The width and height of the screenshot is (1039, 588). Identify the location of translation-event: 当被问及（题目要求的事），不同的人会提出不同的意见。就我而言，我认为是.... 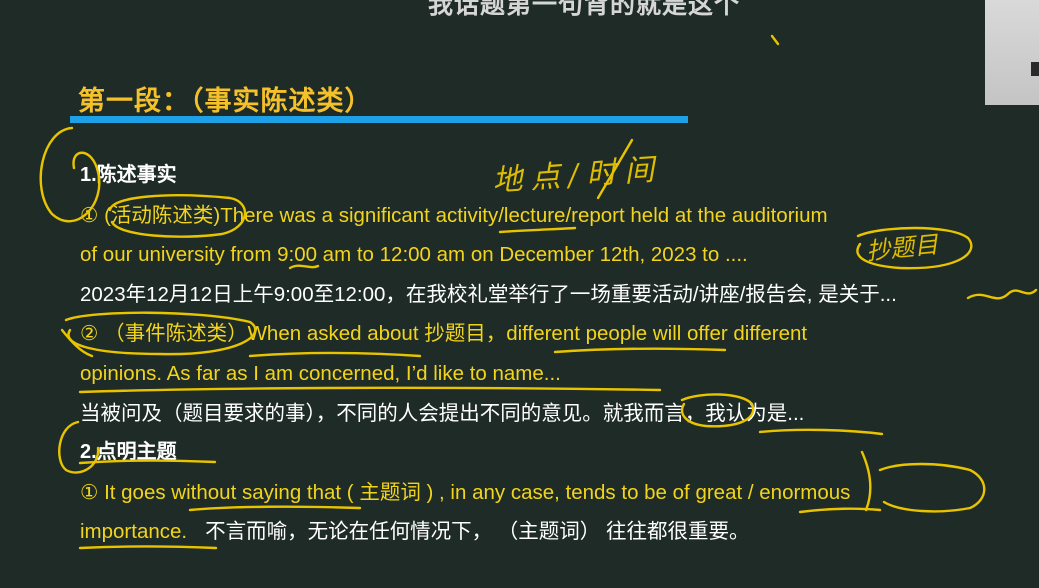
(442, 413).